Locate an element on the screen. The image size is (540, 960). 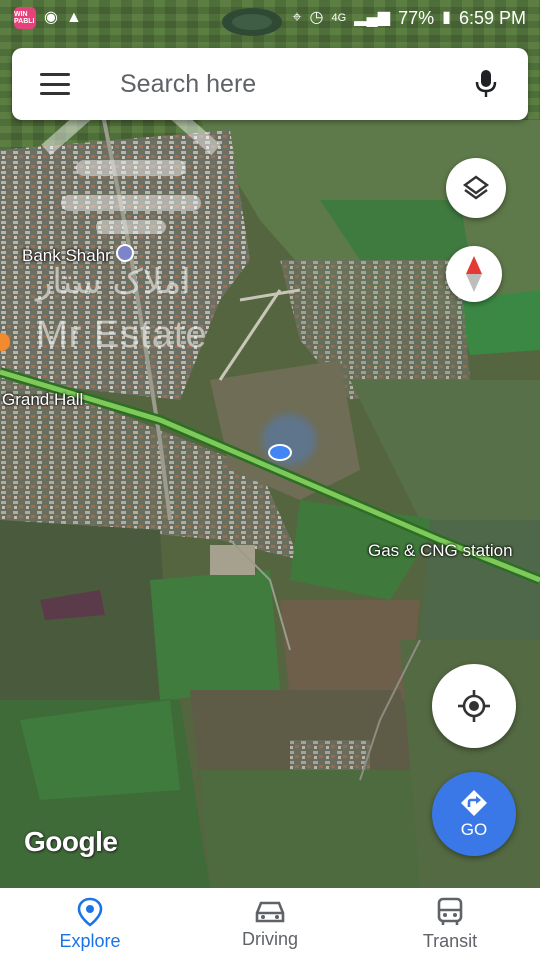
my-location-button is located at coordinates (474, 706).